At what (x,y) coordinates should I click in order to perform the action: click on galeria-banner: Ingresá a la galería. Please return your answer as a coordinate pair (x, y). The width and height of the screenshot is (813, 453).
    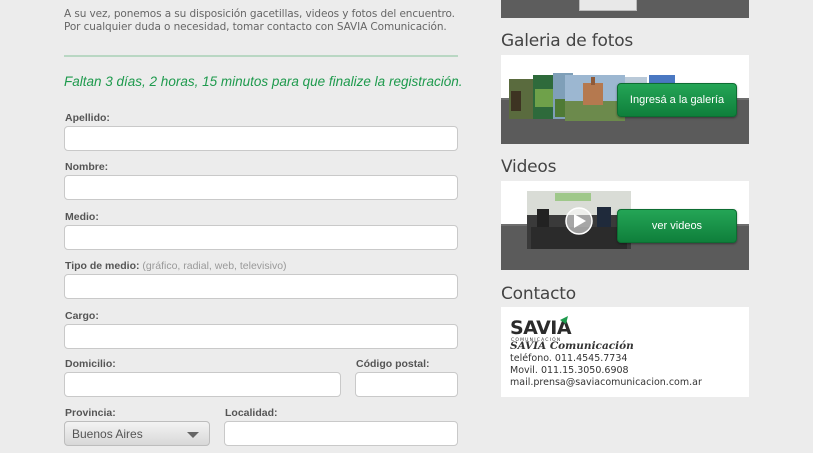
    Looking at the image, I should click on (625, 99).